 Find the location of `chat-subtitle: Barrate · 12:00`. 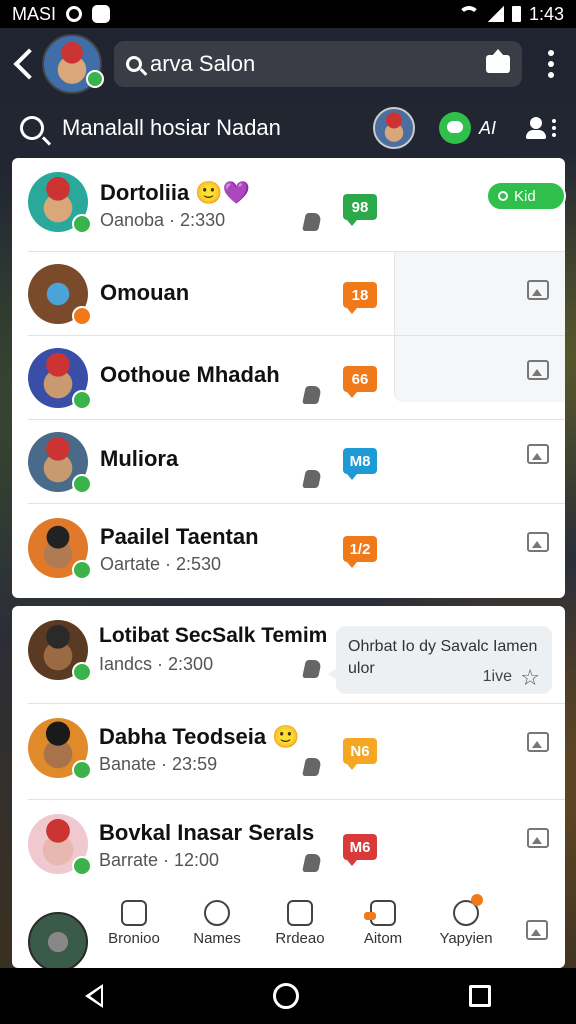

chat-subtitle: Barrate · 12:00 is located at coordinates (159, 860).